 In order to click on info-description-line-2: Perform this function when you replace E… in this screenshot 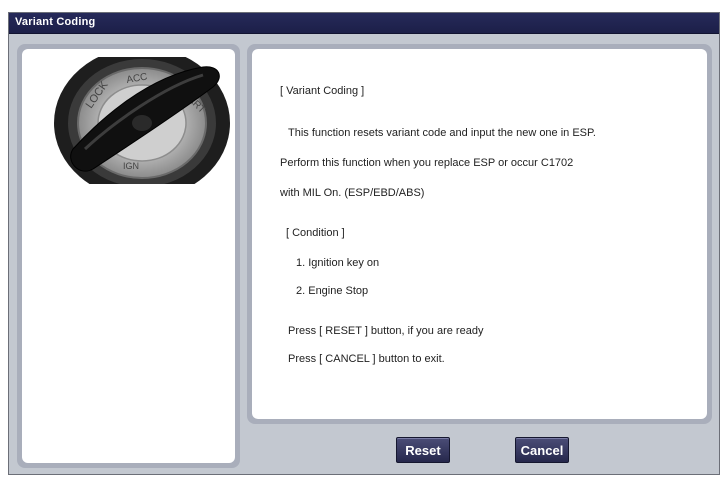, I will do `click(427, 163)`.